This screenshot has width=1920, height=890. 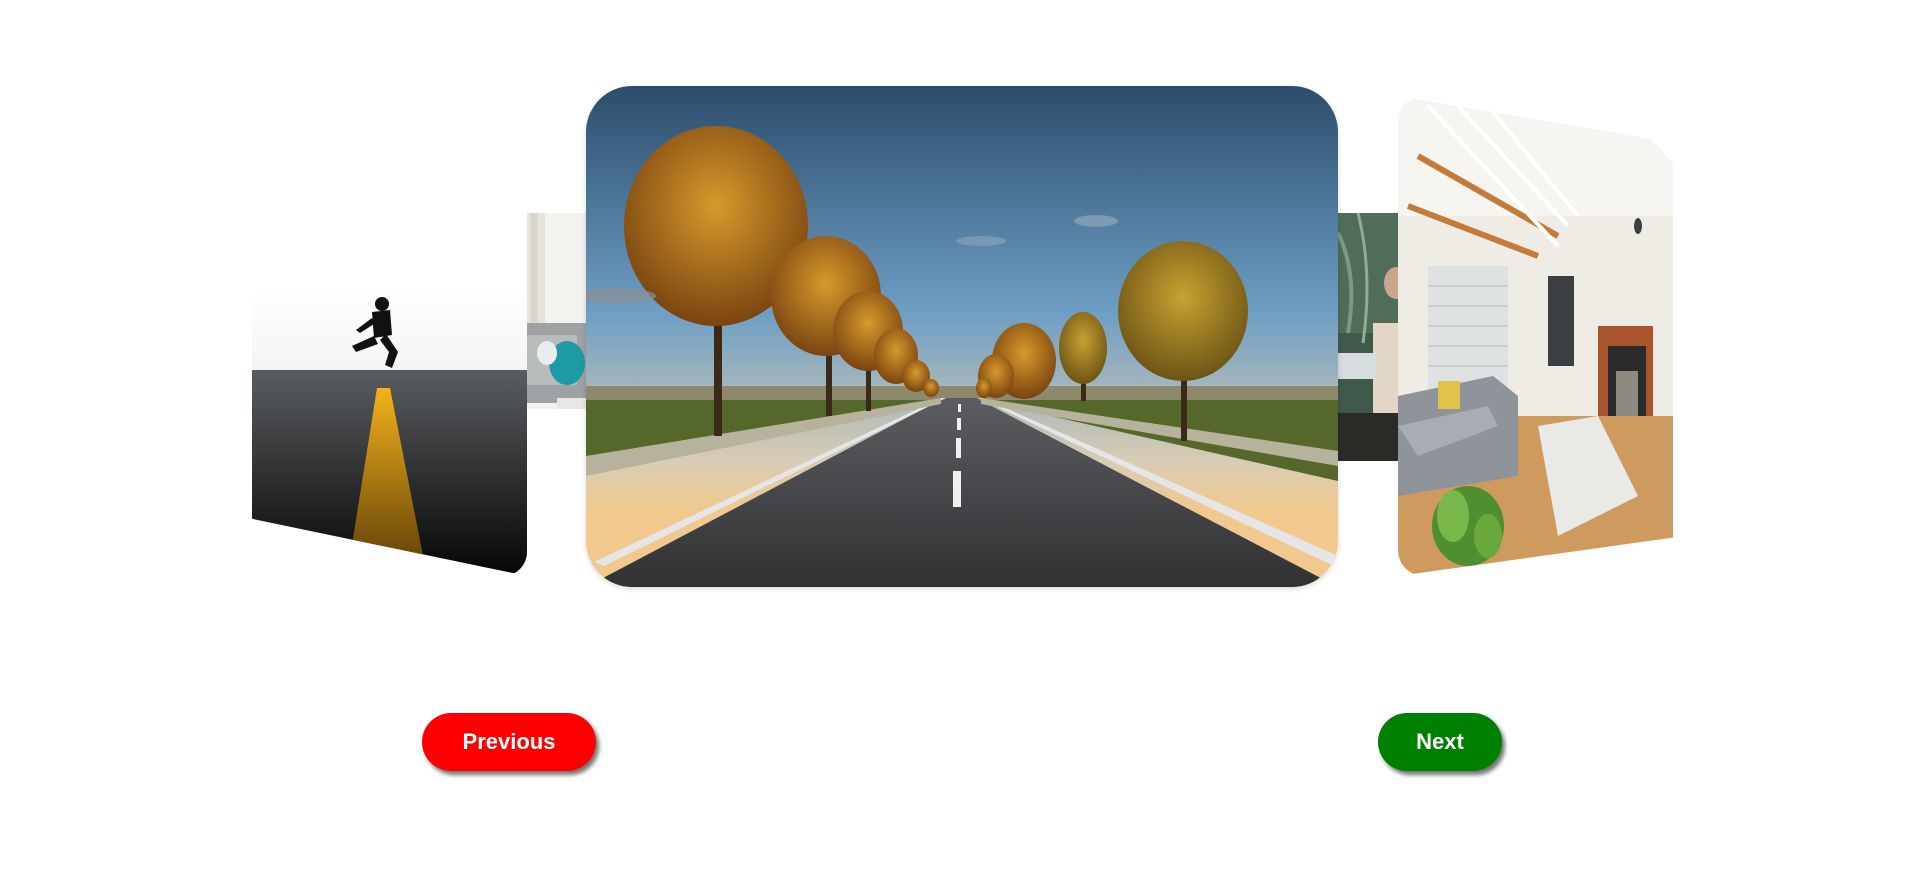 What do you see at coordinates (1440, 742) in the screenshot?
I see `next-button: Next` at bounding box center [1440, 742].